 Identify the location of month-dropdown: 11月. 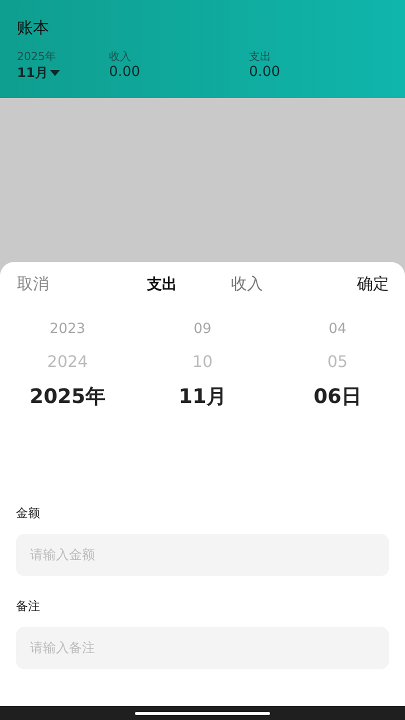
(38, 73).